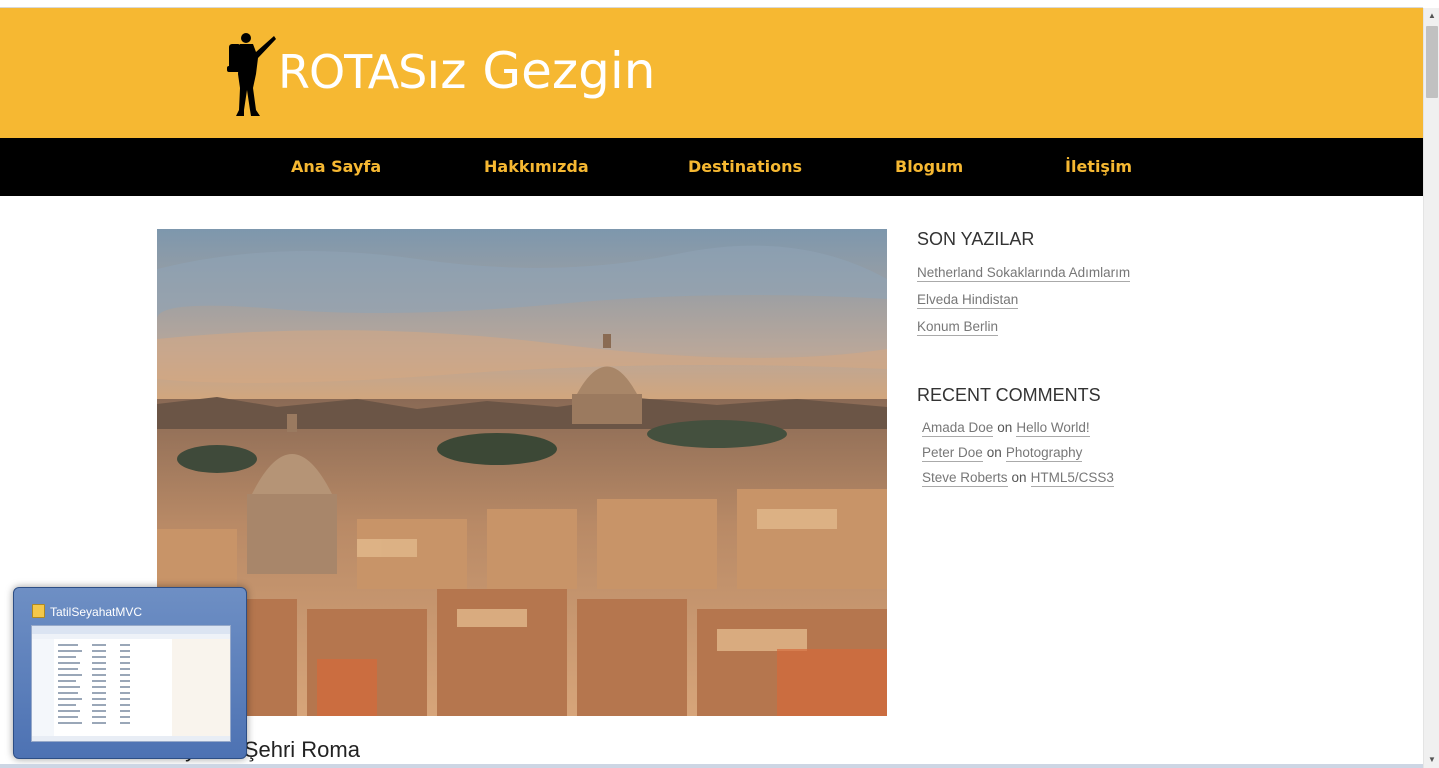 Image resolution: width=1439 pixels, height=768 pixels. I want to click on comment-item: Steve Roberts on HTML5/CSS3, so click(1018, 478).